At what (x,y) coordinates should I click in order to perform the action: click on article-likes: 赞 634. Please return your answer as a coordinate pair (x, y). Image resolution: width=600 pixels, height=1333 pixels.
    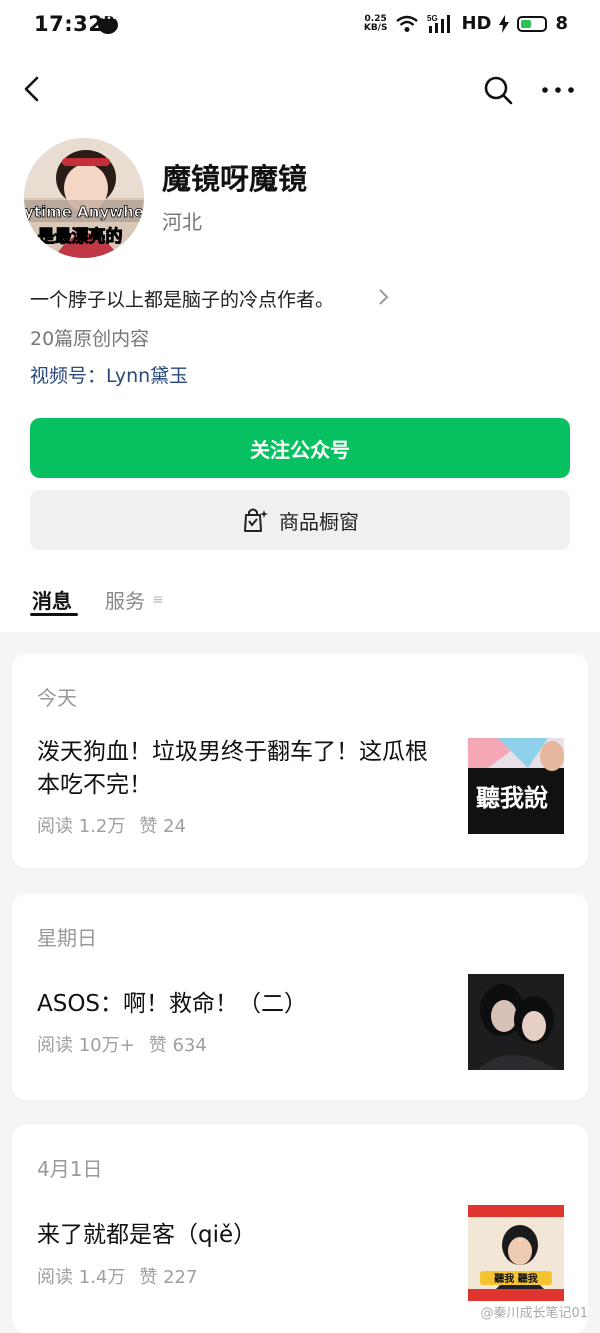
    Looking at the image, I should click on (177, 1045).